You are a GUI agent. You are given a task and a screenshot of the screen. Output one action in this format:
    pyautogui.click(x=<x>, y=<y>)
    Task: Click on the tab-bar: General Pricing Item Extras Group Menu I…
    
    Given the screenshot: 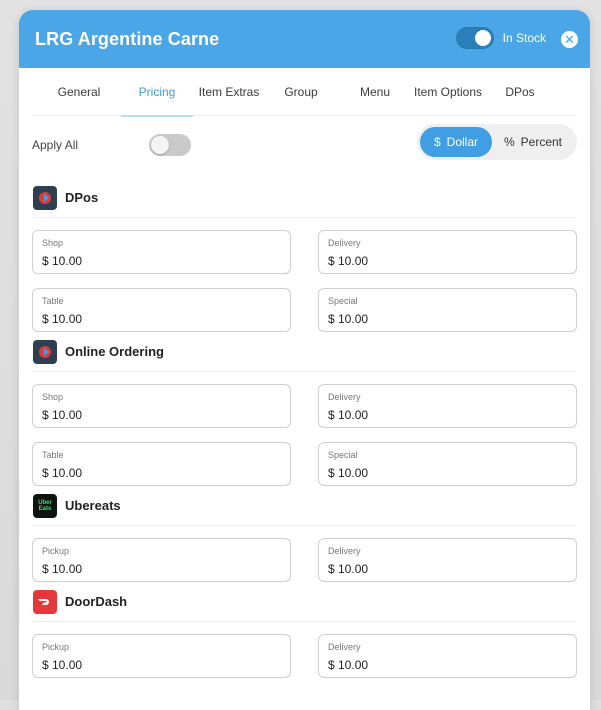 What is the action you would take?
    pyautogui.click(x=304, y=92)
    